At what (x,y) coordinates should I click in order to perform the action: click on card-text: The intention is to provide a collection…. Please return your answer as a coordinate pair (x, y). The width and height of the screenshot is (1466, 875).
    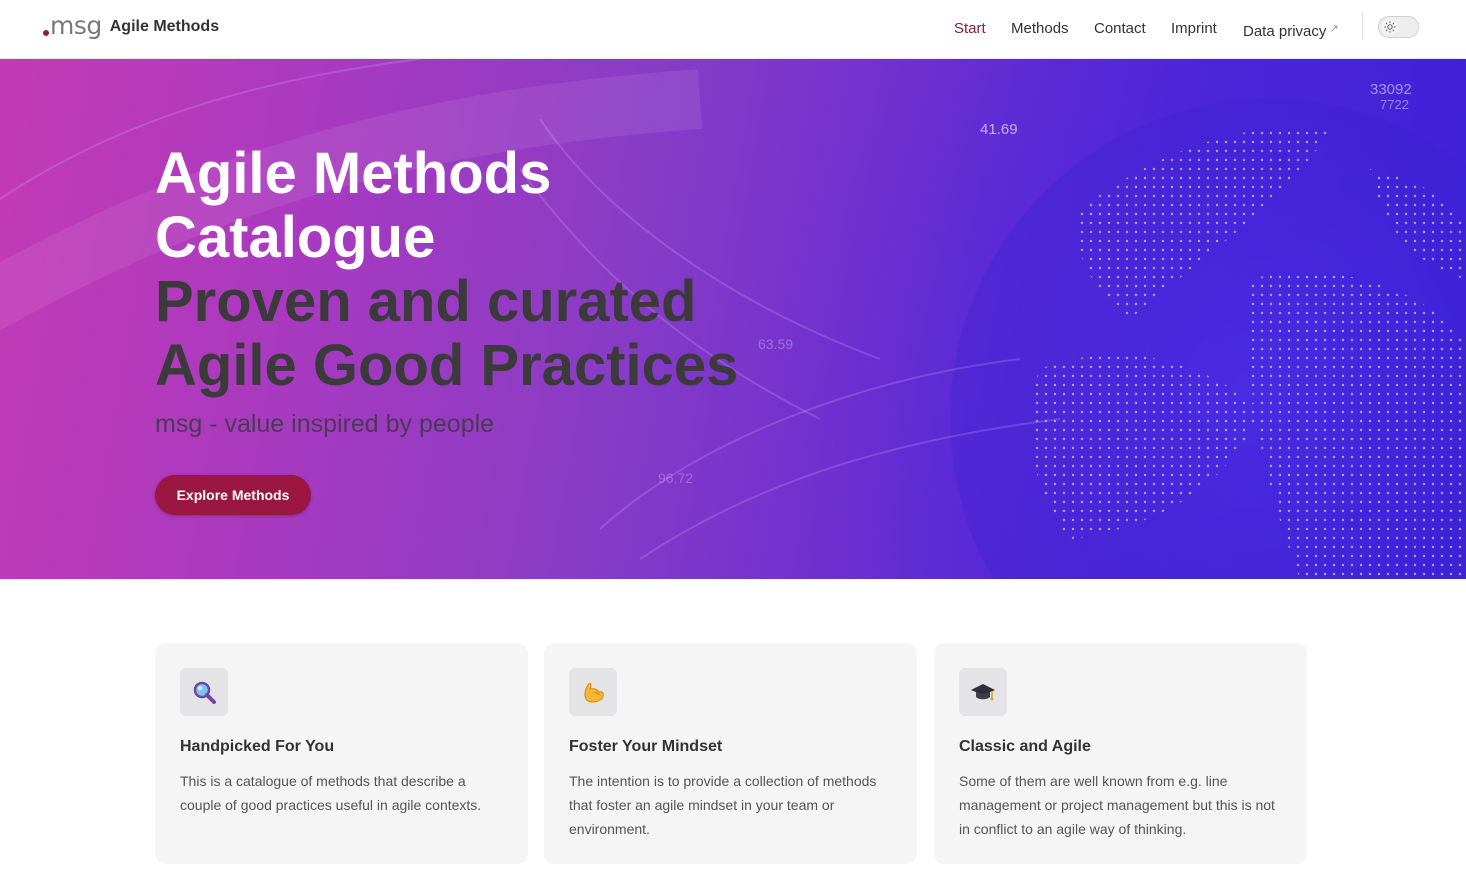
    Looking at the image, I should click on (723, 805).